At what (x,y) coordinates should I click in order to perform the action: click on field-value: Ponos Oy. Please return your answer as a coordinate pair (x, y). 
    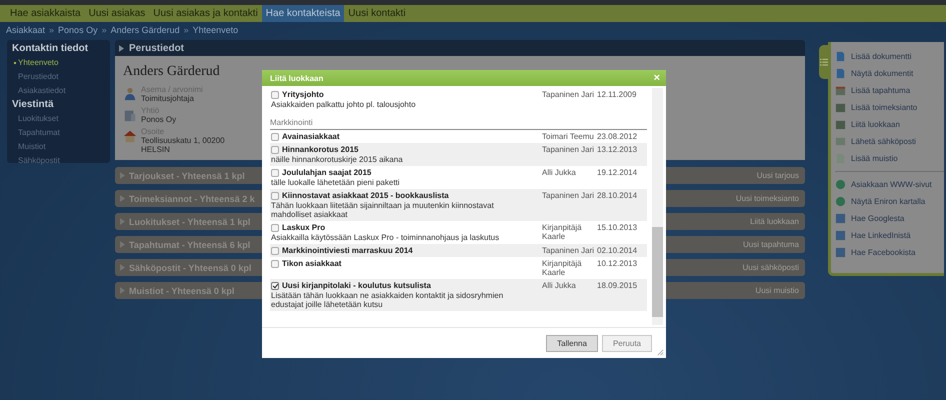
    Looking at the image, I should click on (159, 119).